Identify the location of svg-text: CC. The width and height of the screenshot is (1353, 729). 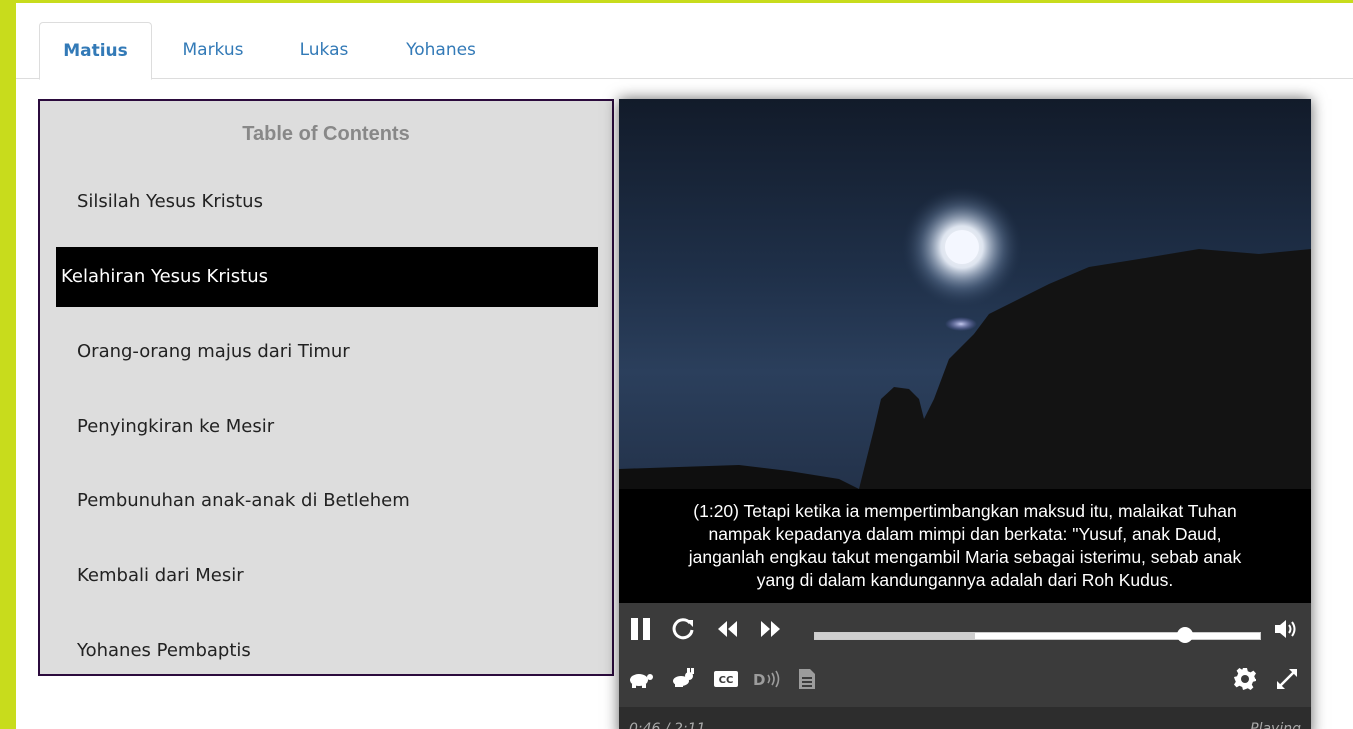
(726, 680).